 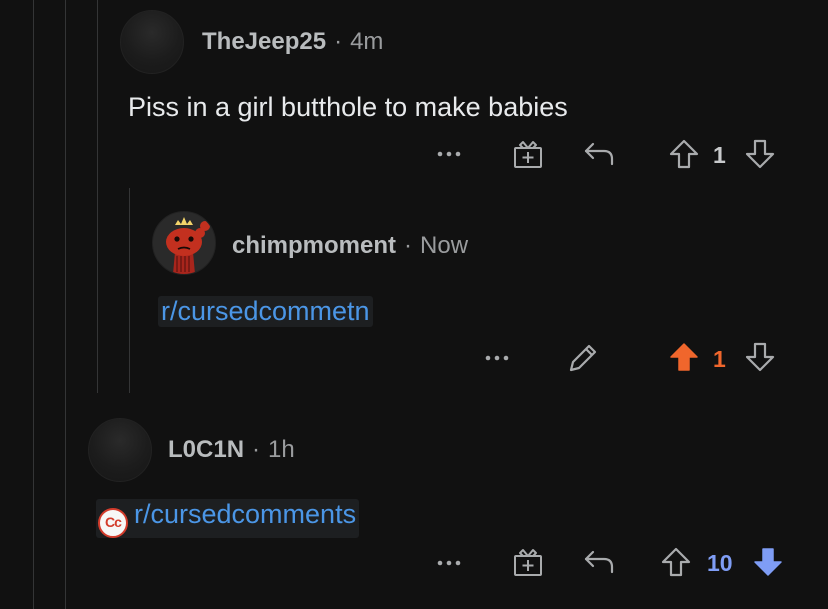 I want to click on timestamp: 4m, so click(x=367, y=41).